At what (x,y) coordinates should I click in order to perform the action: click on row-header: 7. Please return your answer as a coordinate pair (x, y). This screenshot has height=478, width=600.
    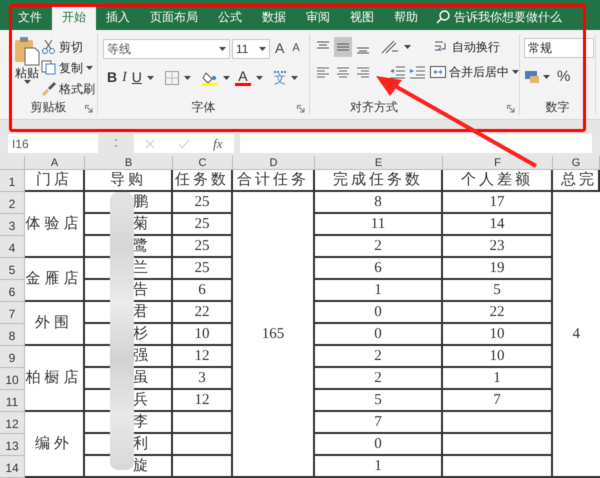
    Looking at the image, I should click on (12, 313).